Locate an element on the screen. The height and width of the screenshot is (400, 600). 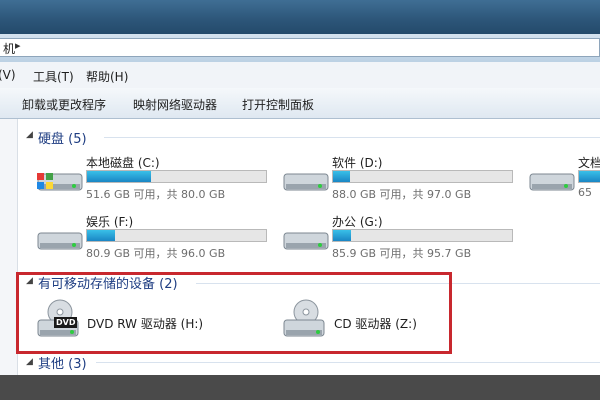
drive-c: 本地磁盘 (C:) 51.6 GB 可用，共 80.0 GB is located at coordinates (156, 178).